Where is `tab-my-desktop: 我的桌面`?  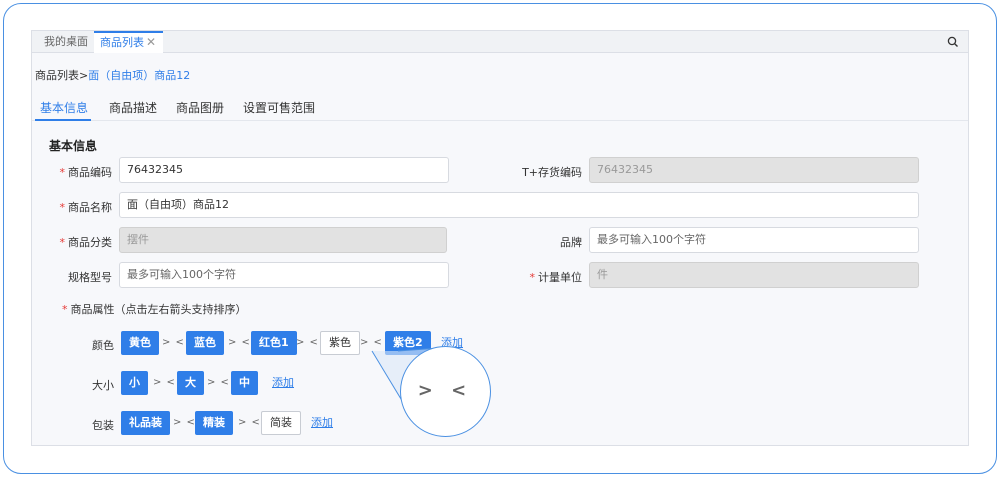
tab-my-desktop: 我的桌面 is located at coordinates (66, 42).